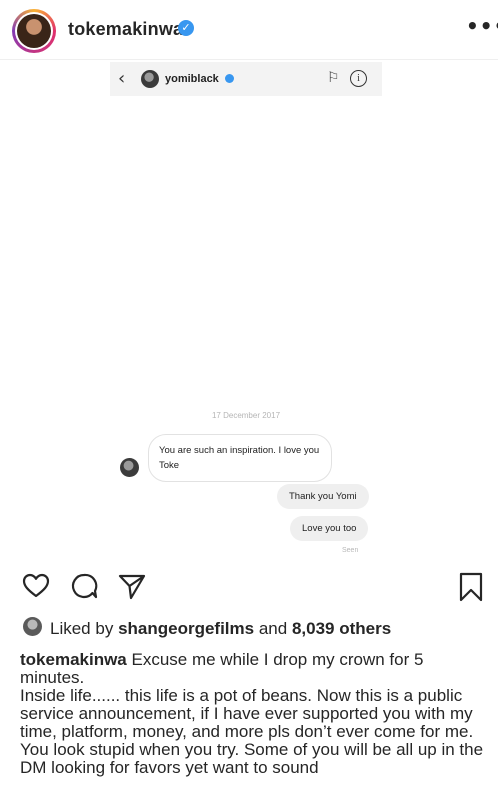  Describe the element at coordinates (273, 628) in the screenshot. I see `likes-conjunction: and` at that location.